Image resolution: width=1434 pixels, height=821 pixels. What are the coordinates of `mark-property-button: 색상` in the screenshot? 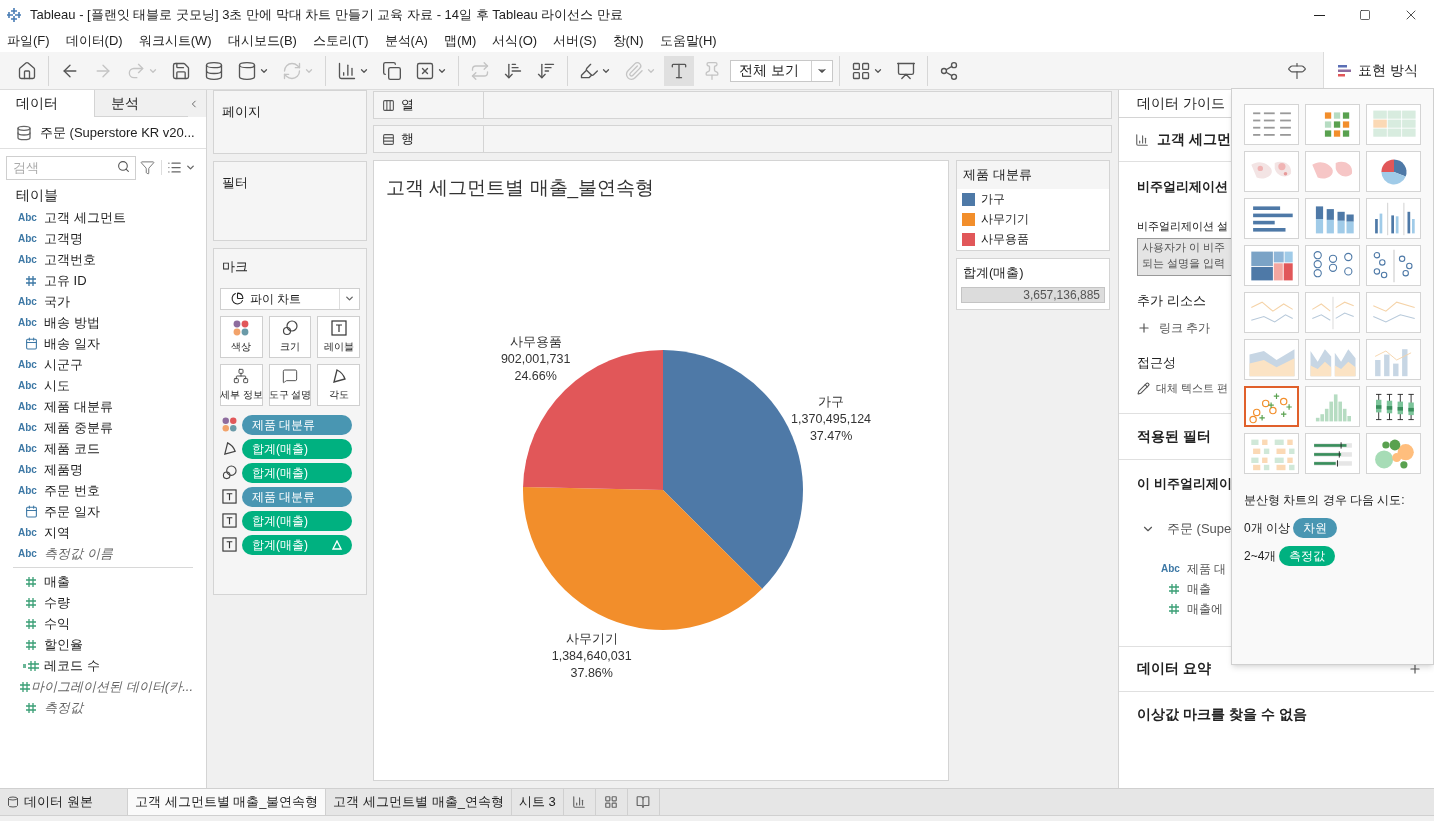 It's located at (241, 336).